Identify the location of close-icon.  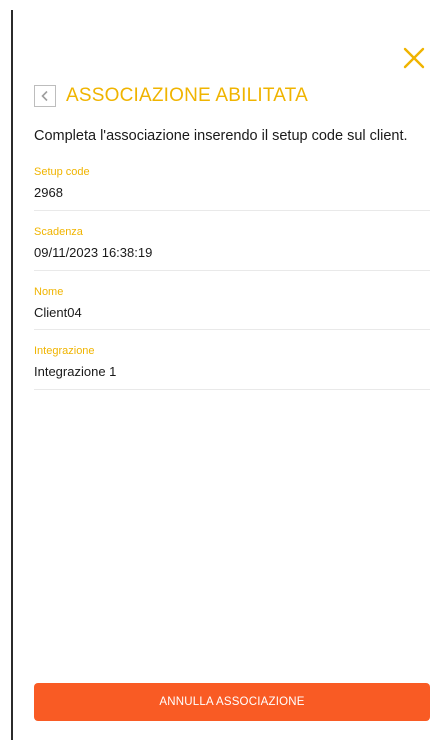
(414, 58).